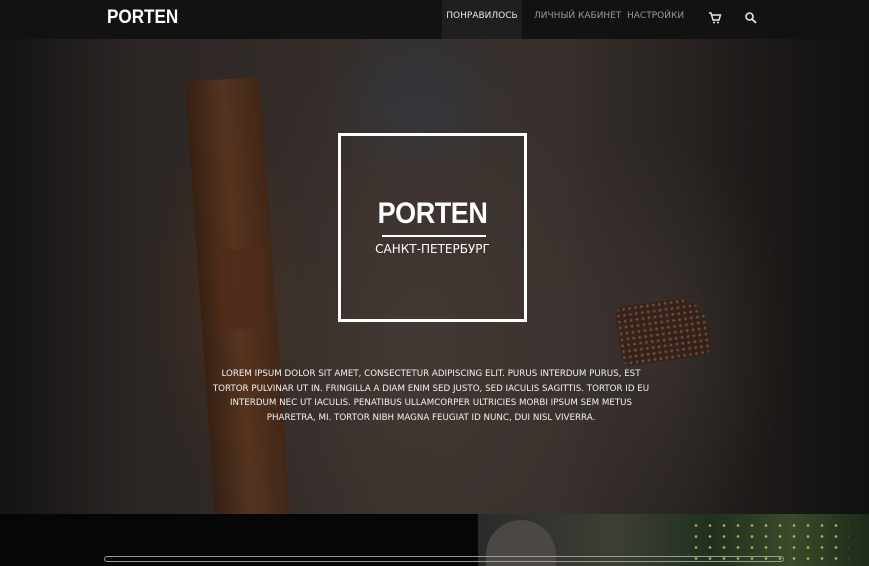  Describe the element at coordinates (142, 18) in the screenshot. I see `logo: PORTEN` at that location.